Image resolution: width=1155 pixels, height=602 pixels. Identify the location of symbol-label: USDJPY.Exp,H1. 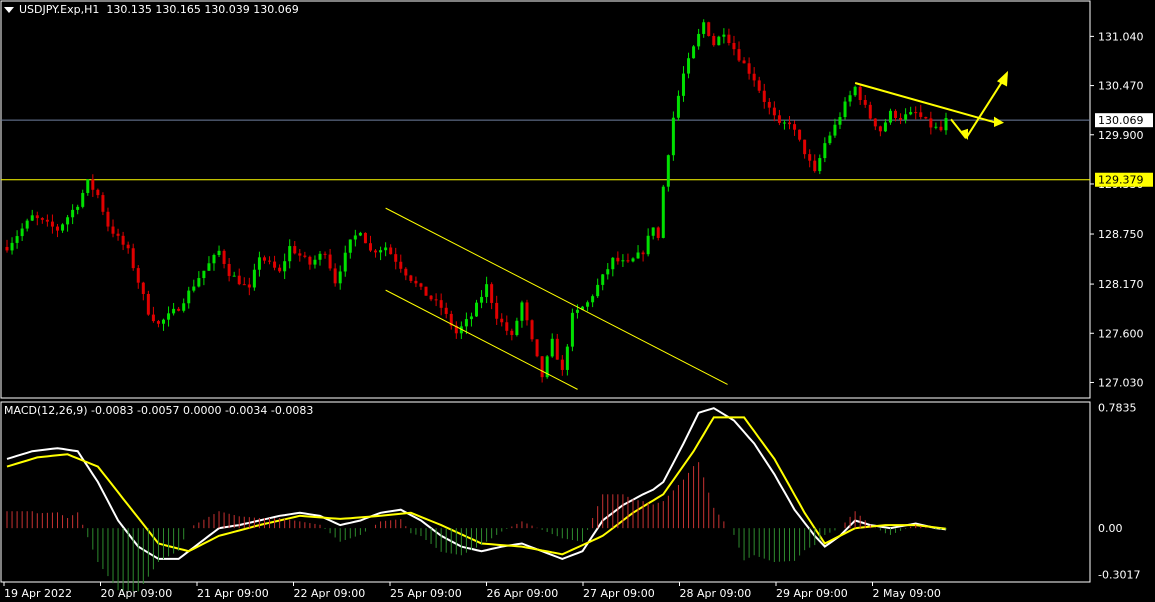
(59, 9).